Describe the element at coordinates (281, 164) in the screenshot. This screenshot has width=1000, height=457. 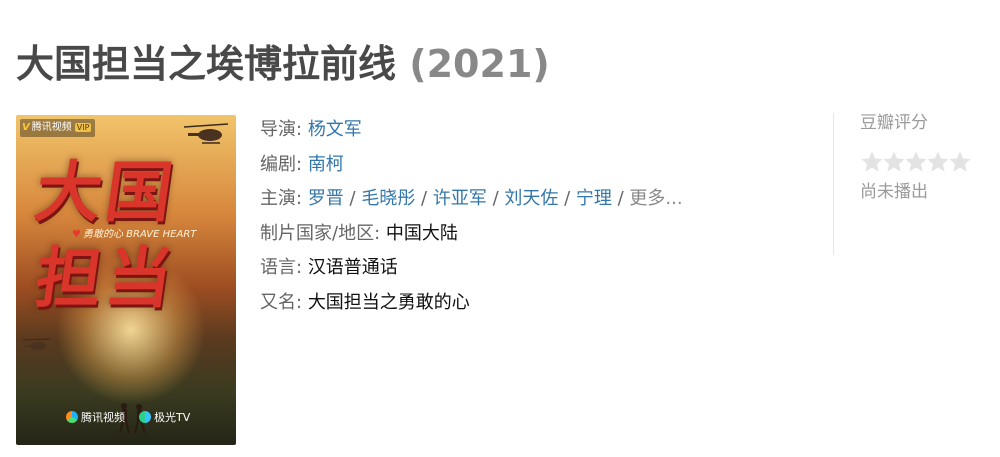
I see `writer-label: 编剧:` at that location.